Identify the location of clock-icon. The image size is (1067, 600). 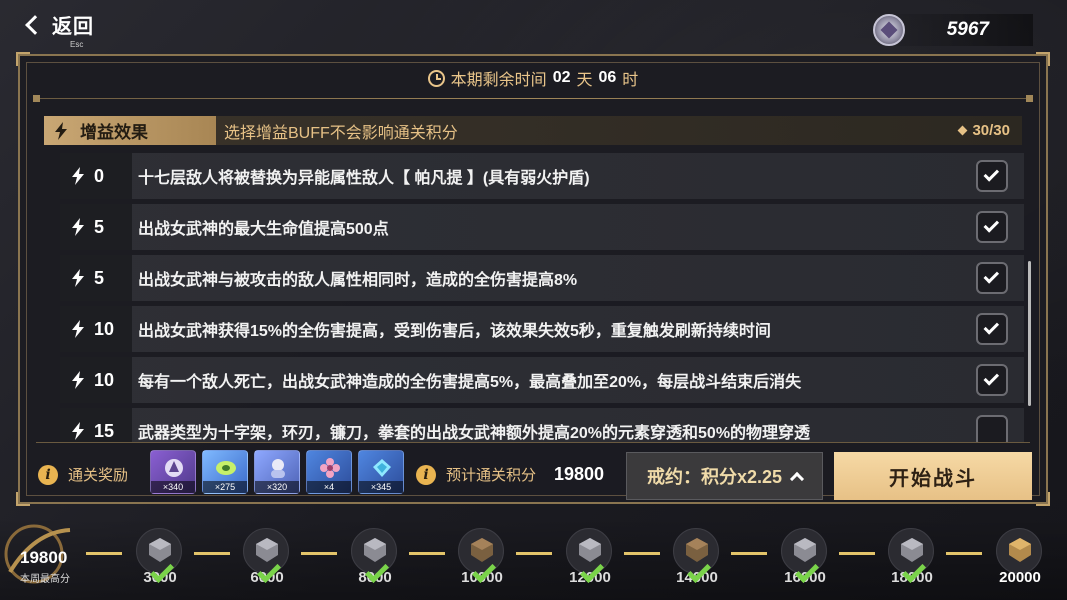
(436, 78).